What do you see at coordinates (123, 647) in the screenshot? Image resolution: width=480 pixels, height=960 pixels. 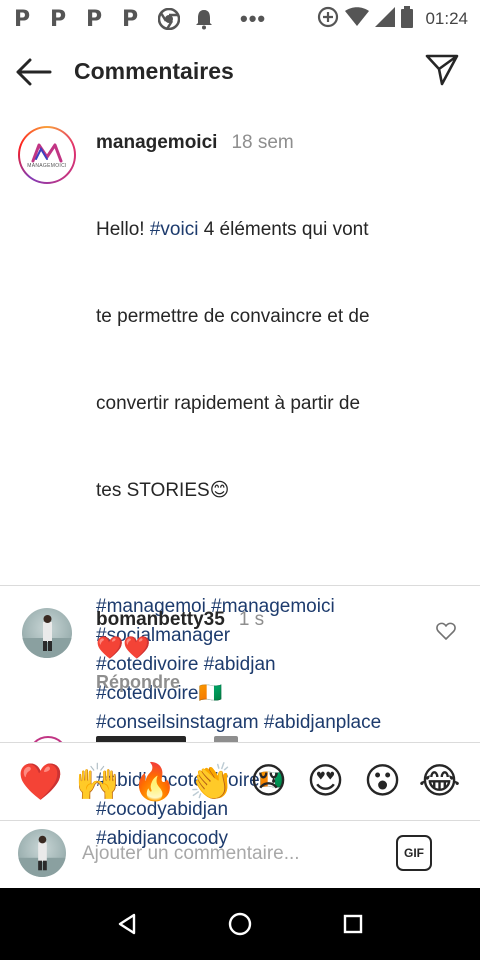 I see `comment-text: ❤️❤️` at bounding box center [123, 647].